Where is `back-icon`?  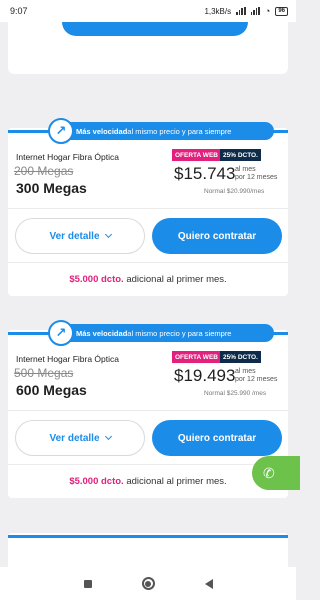 back-icon is located at coordinates (208, 583).